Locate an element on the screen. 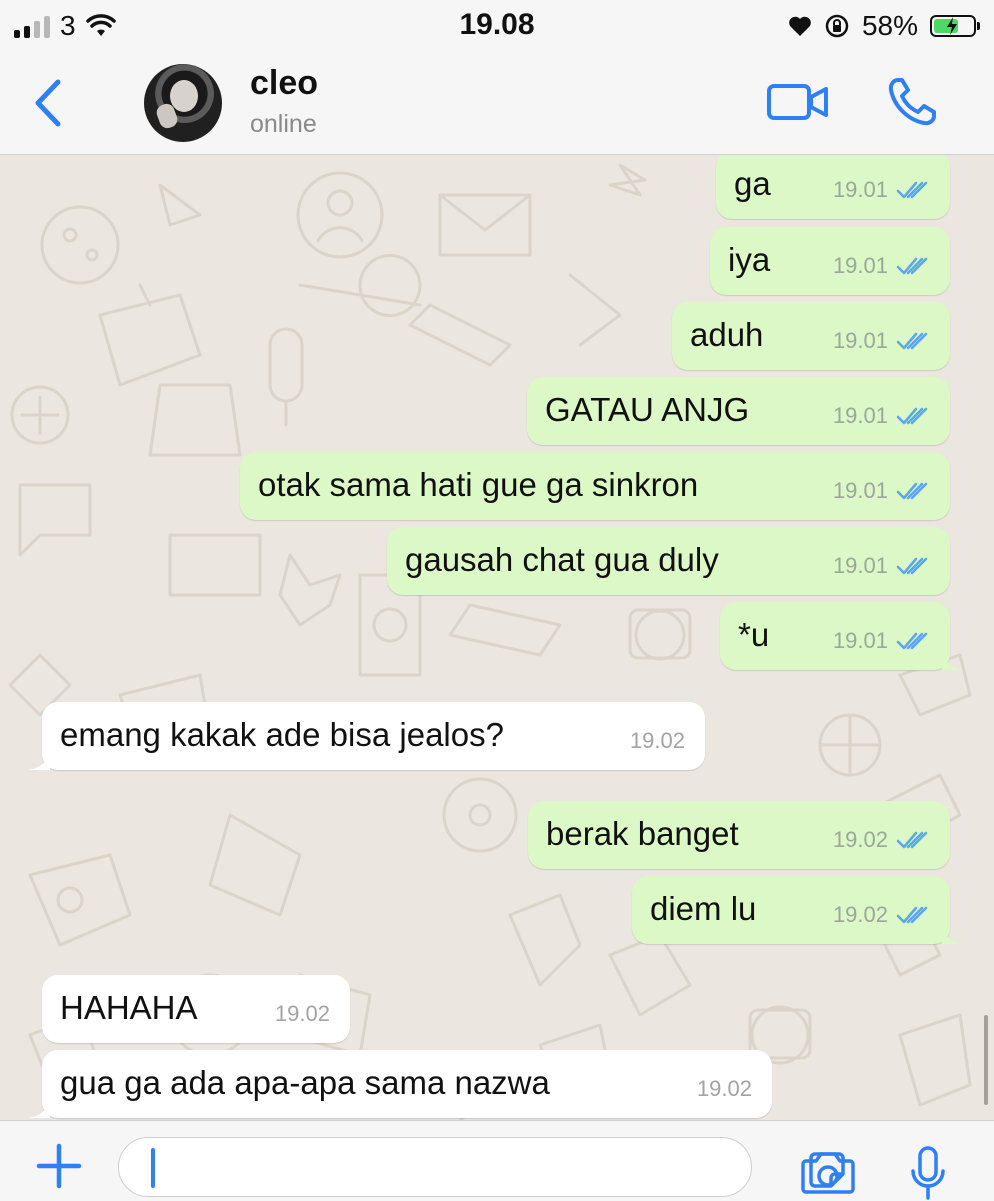  message-input-bar is located at coordinates (497, 1160).